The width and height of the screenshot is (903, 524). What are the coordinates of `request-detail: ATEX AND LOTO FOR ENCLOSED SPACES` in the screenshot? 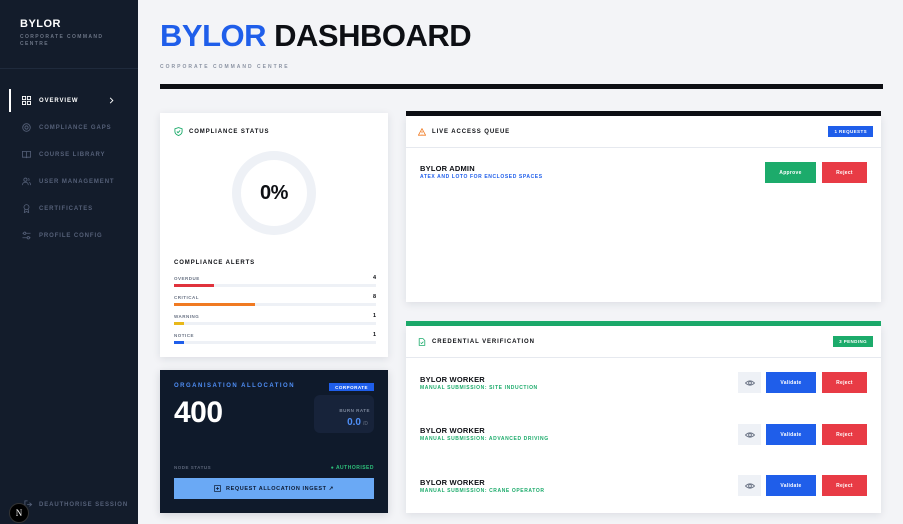 It's located at (481, 177).